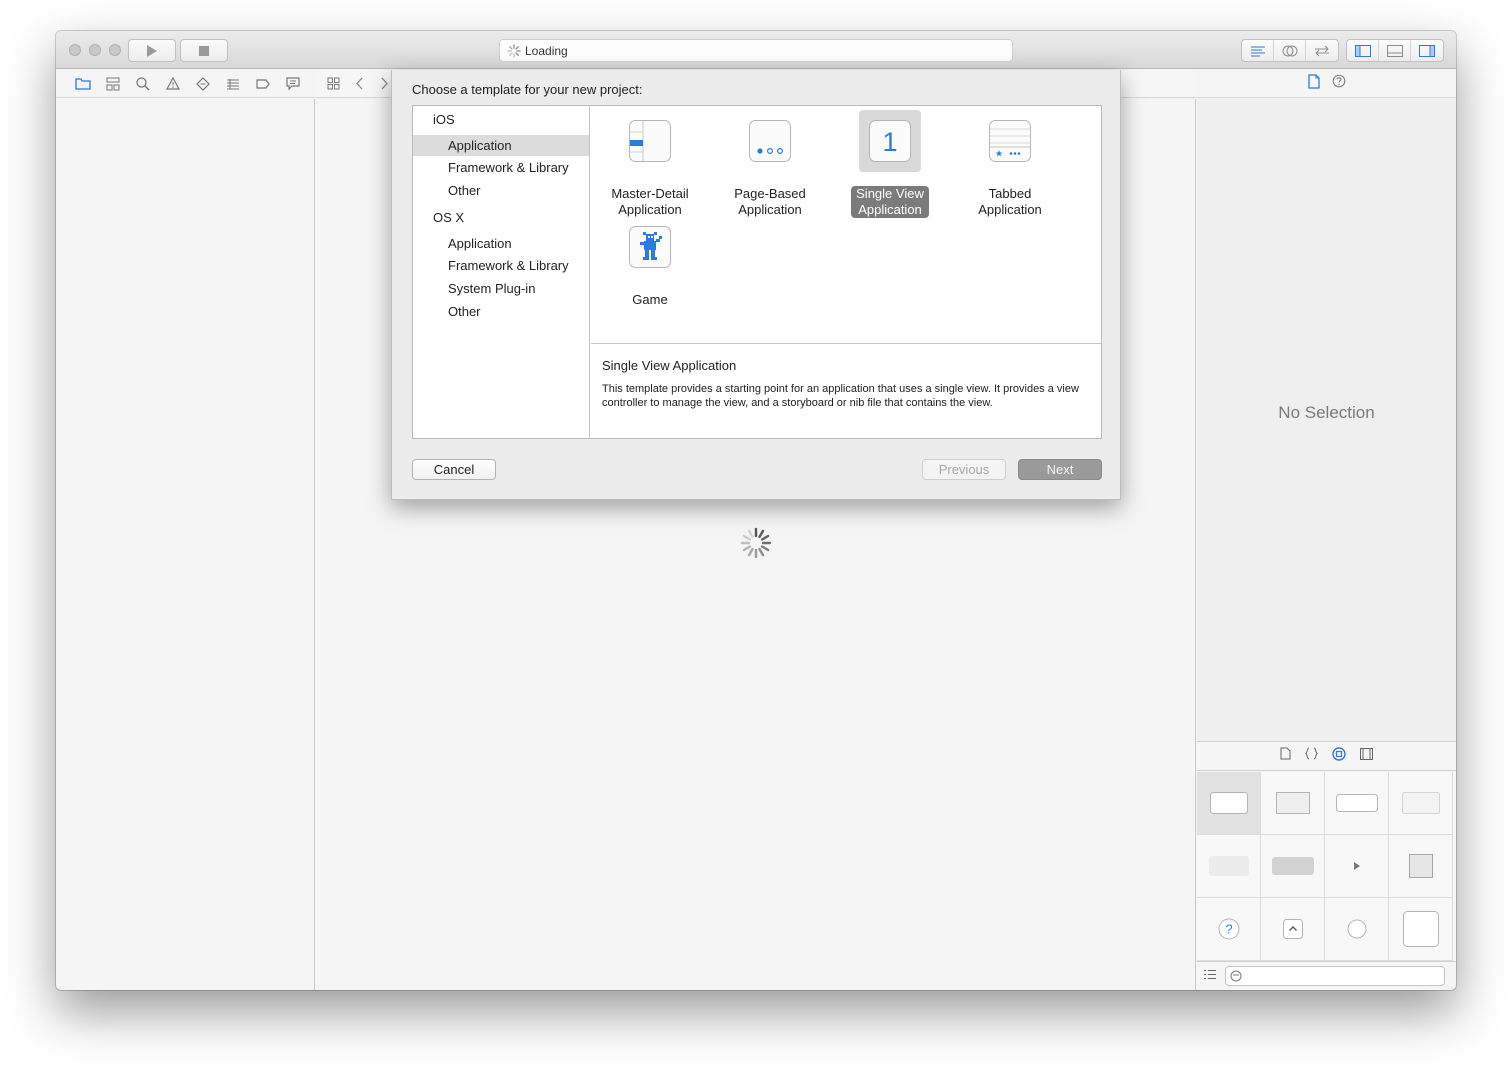 Image resolution: width=1512 pixels, height=1070 pixels. I want to click on help-button-icon: ?, so click(1228, 929).